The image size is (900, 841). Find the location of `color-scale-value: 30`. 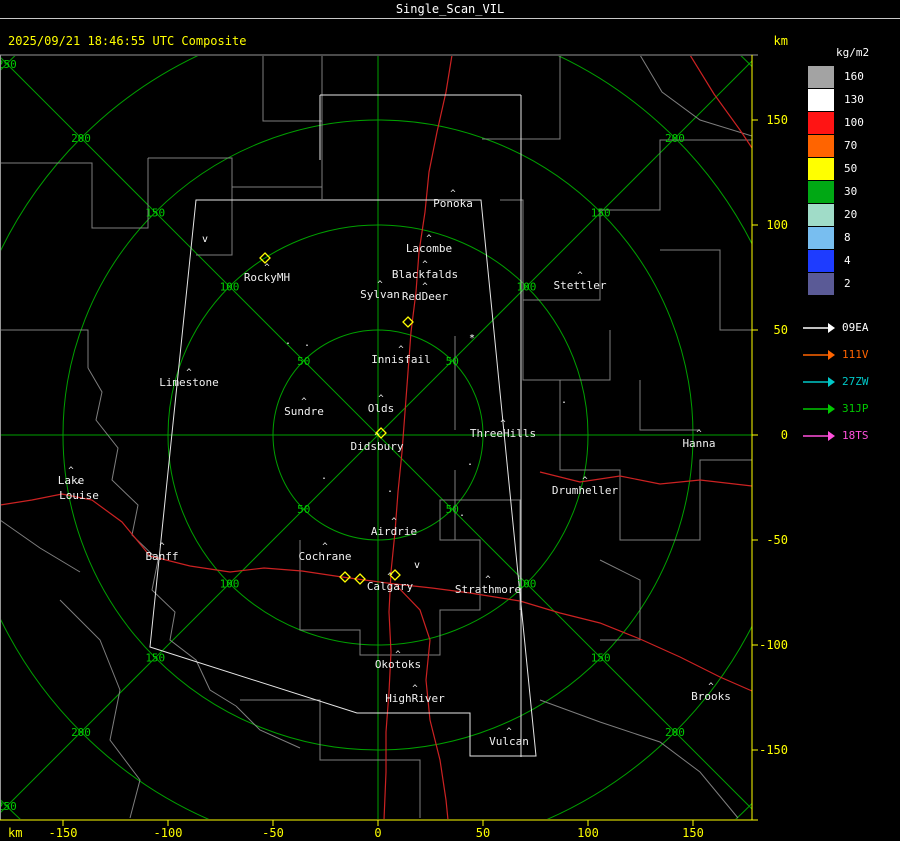

color-scale-value: 30 is located at coordinates (851, 191).